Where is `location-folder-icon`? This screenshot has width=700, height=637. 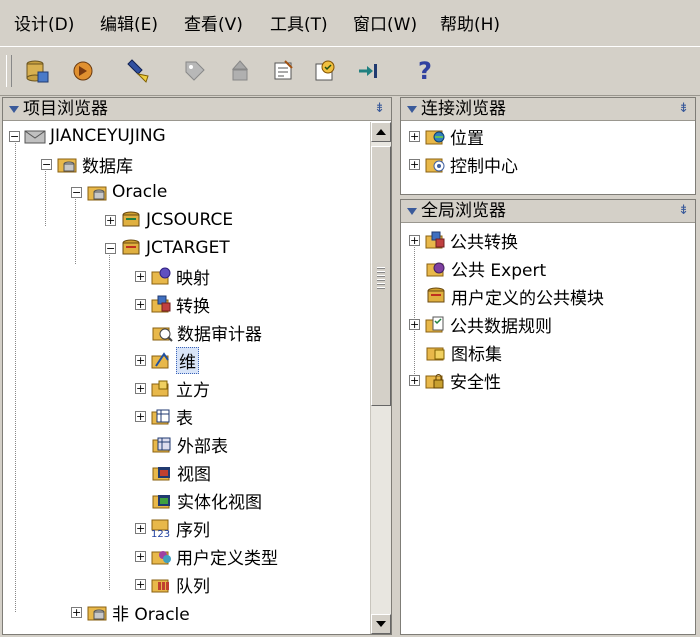 location-folder-icon is located at coordinates (435, 136).